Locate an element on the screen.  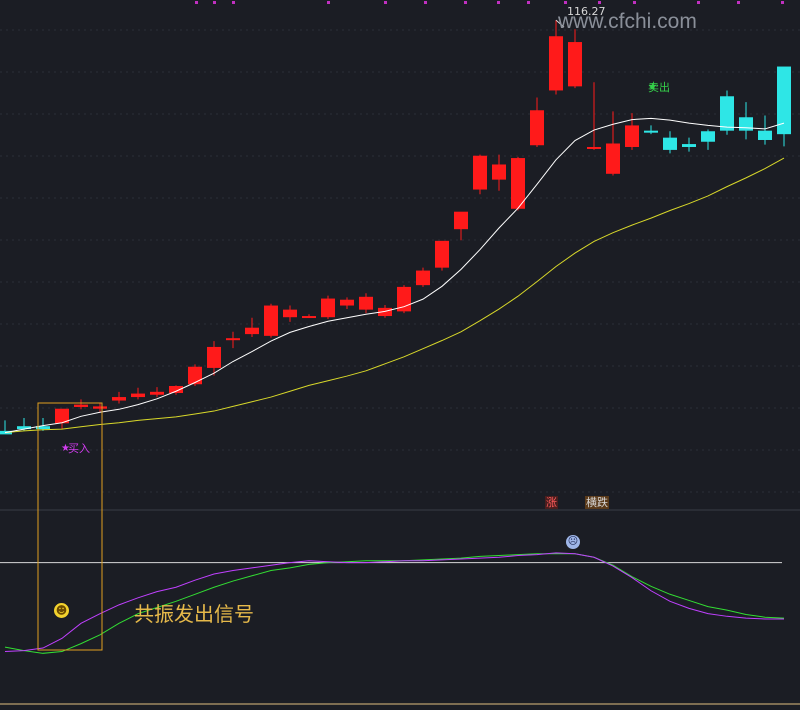
smiley-face-icon: ☻ is located at coordinates (61, 610).